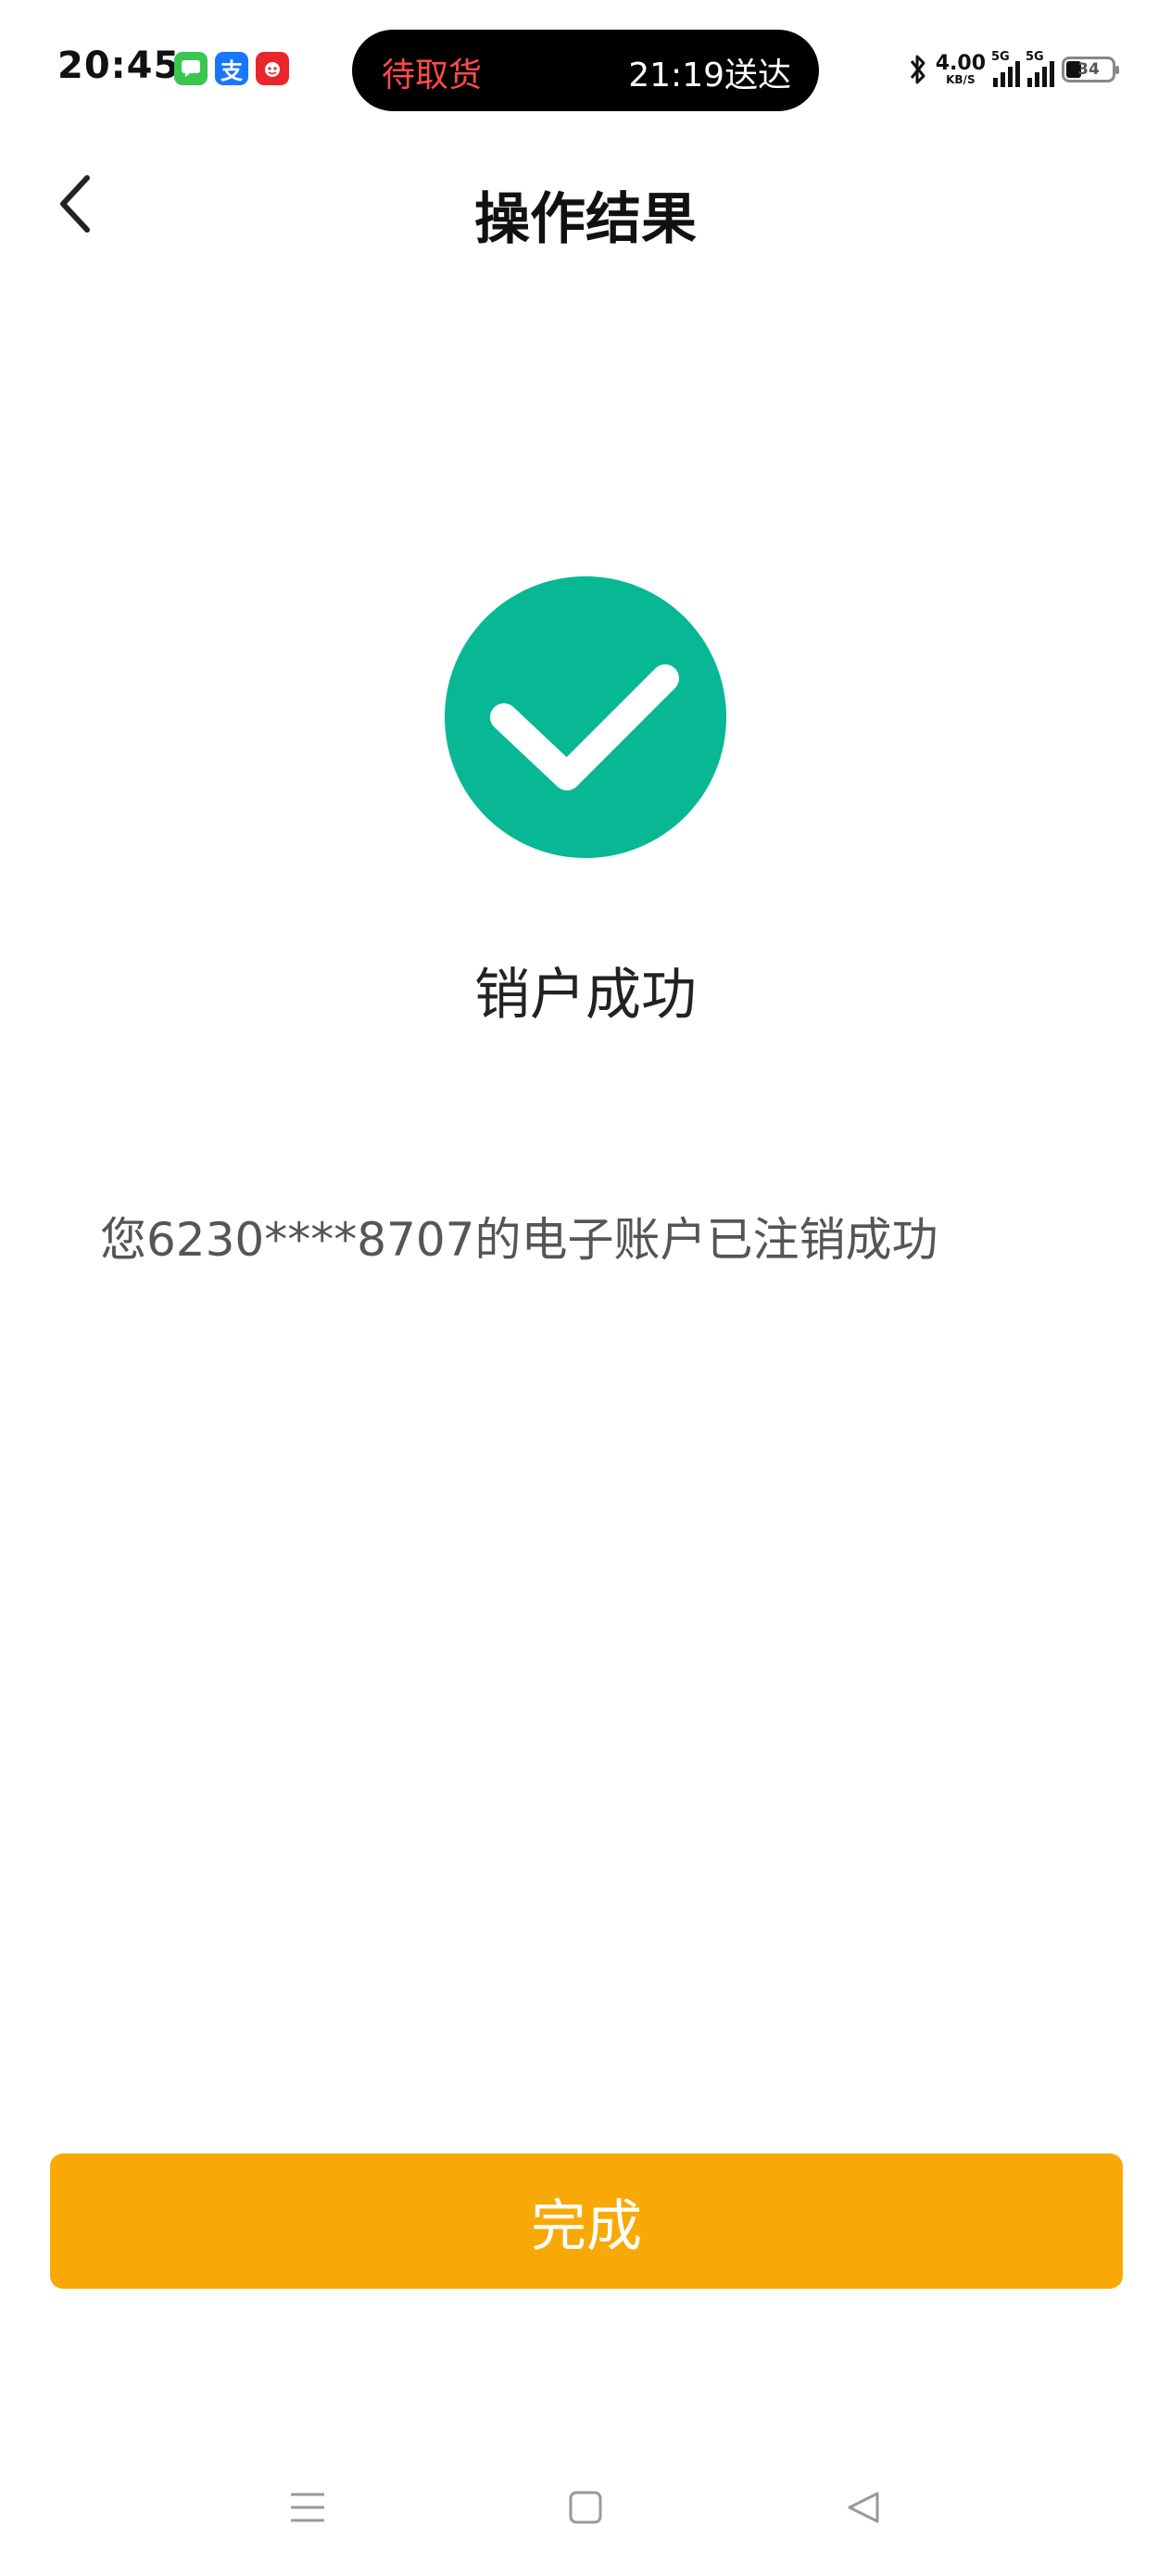 The width and height of the screenshot is (1171, 2576). I want to click on result-message: 您6230****8707的电子账户已注销成功, so click(519, 1240).